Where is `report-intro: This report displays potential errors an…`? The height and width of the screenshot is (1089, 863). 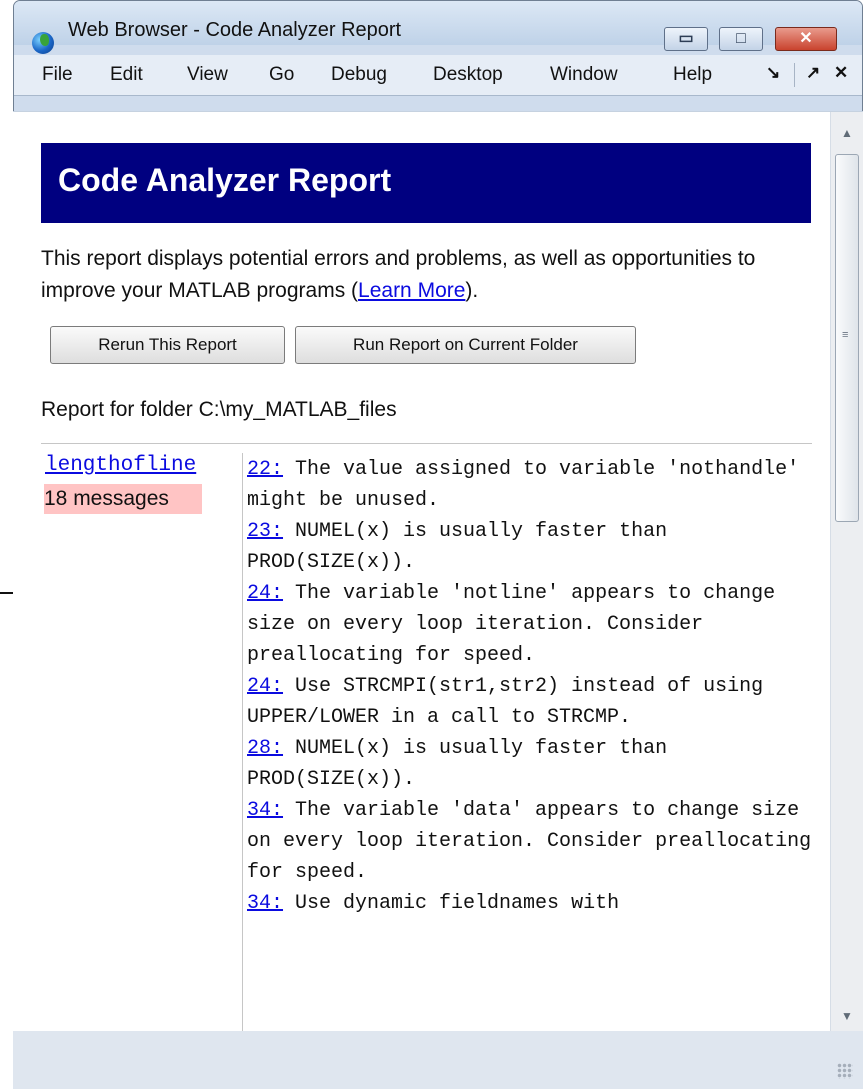 report-intro: This report displays potential errors an… is located at coordinates (421, 275).